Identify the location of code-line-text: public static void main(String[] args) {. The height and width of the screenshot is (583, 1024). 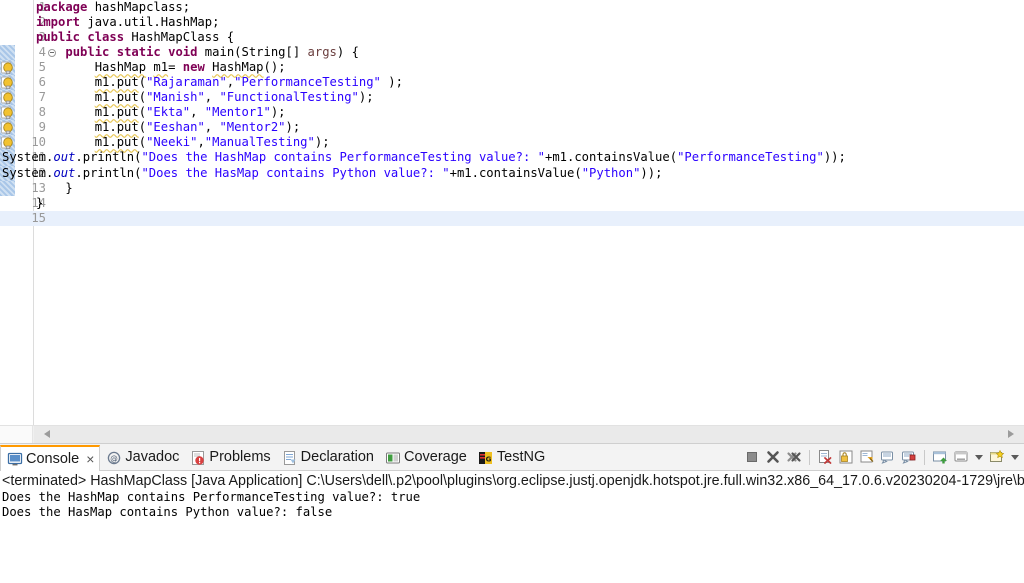
(197, 52).